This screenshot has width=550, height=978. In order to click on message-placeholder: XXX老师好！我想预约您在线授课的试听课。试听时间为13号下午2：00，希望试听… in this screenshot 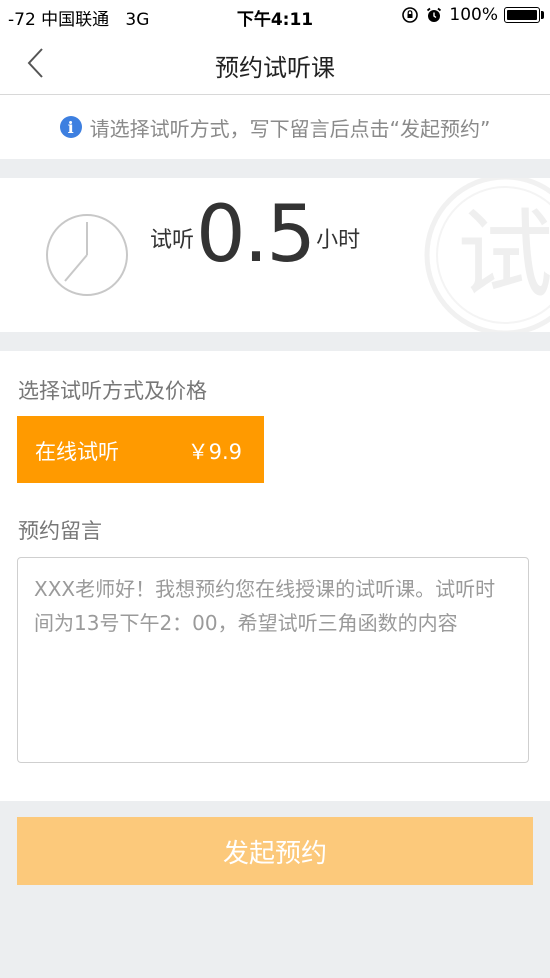, I will do `click(265, 606)`.